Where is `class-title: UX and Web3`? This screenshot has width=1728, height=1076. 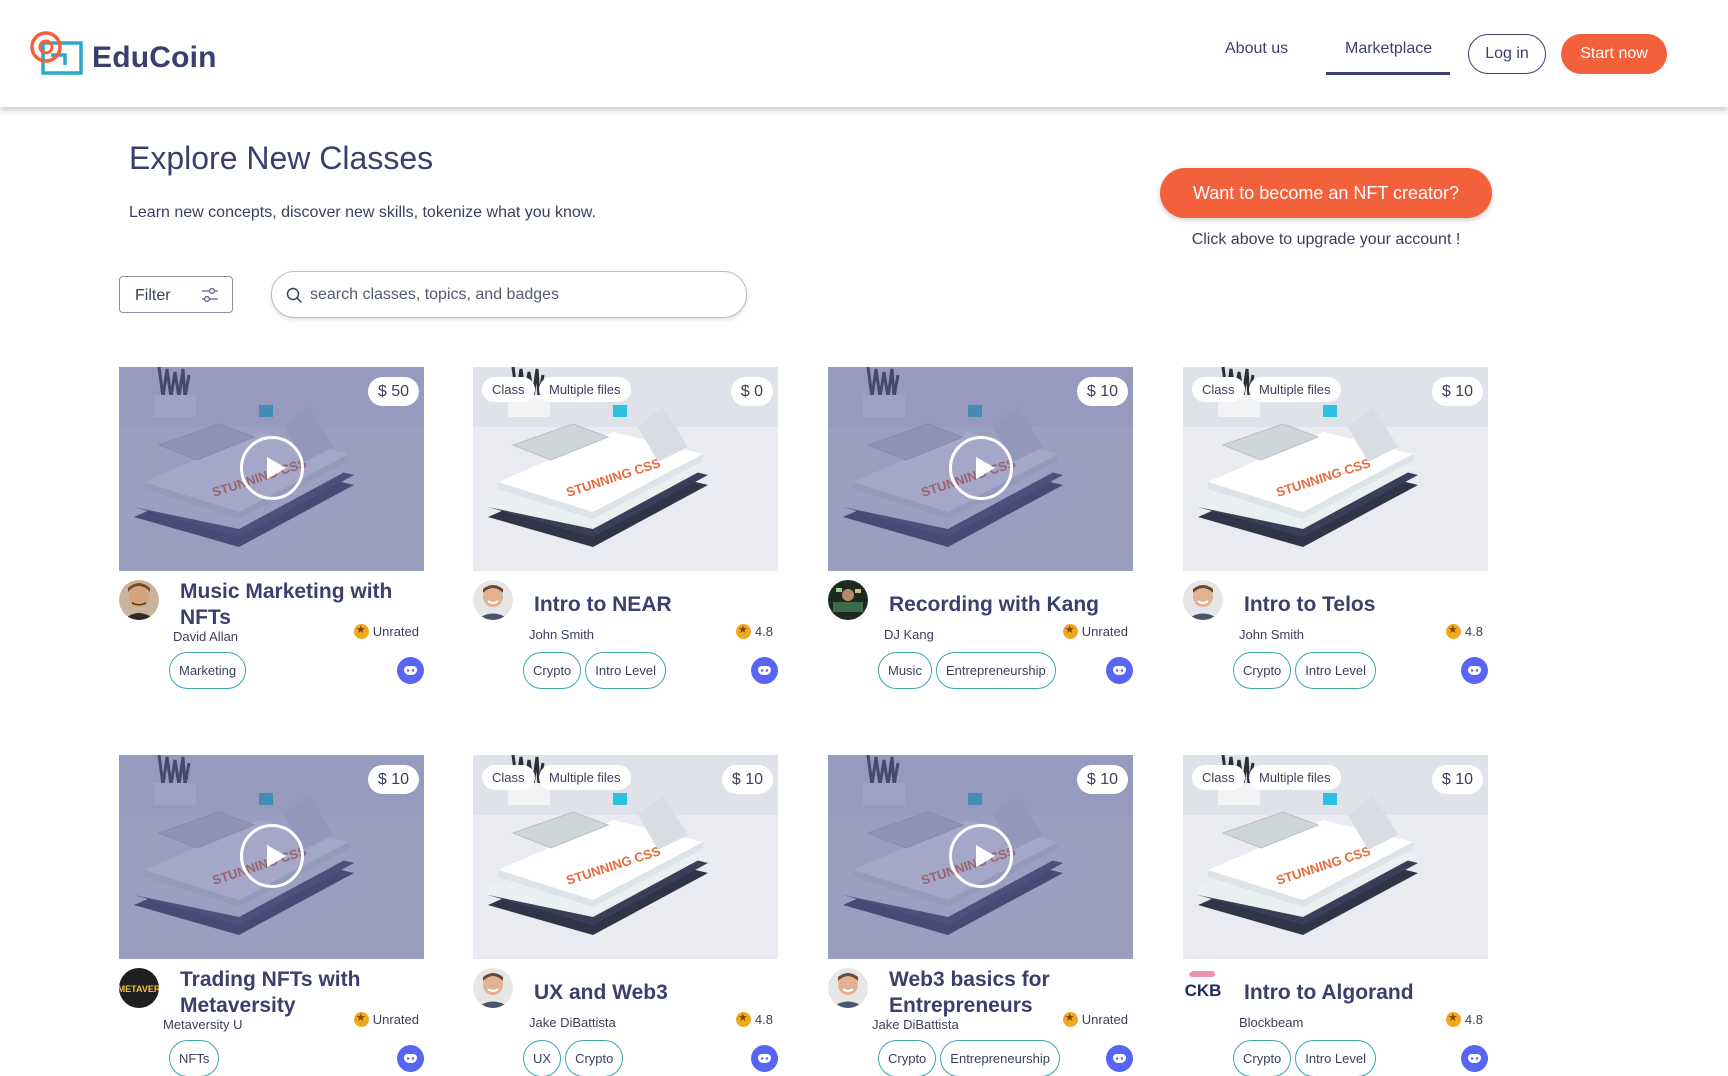 class-title: UX and Web3 is located at coordinates (654, 993).